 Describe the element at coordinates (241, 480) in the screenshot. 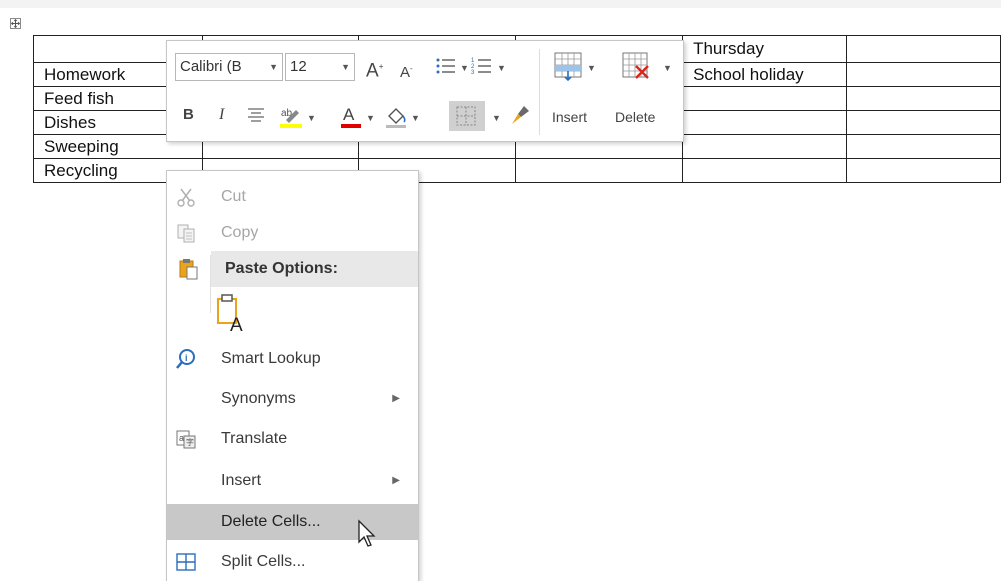

I see `menu-item-insert-label: Insert` at that location.